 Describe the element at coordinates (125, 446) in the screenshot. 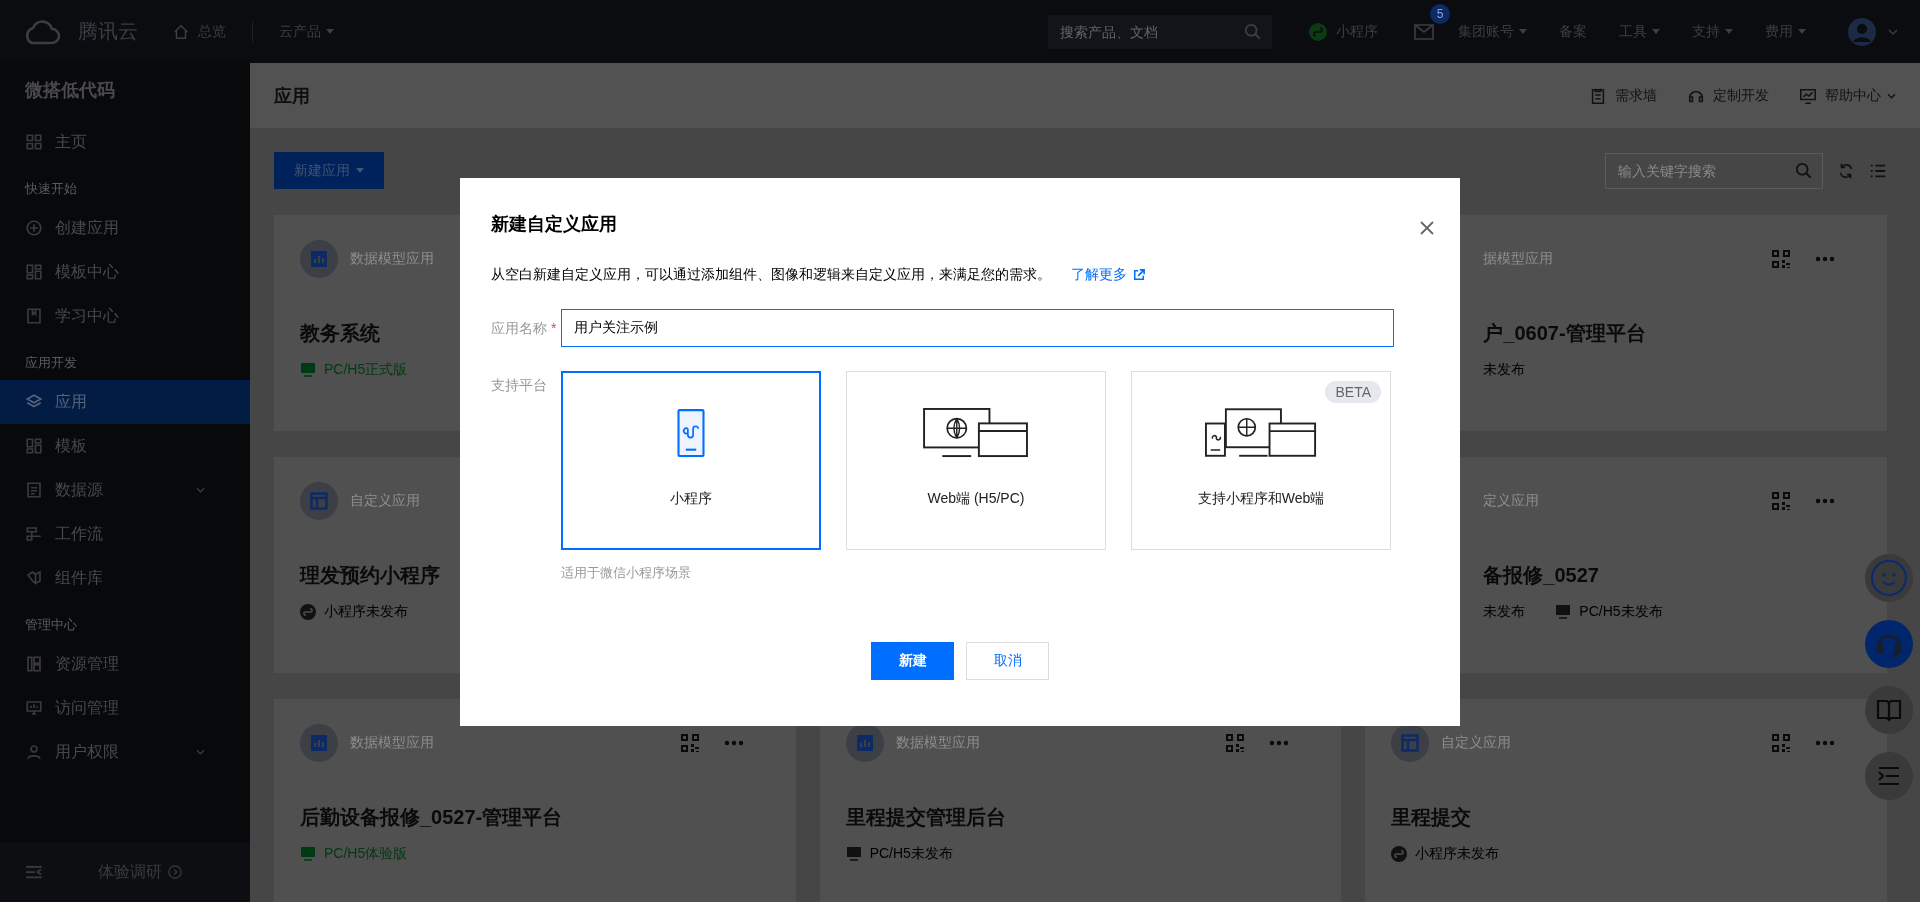

I see `sidebar-item: 模板` at that location.